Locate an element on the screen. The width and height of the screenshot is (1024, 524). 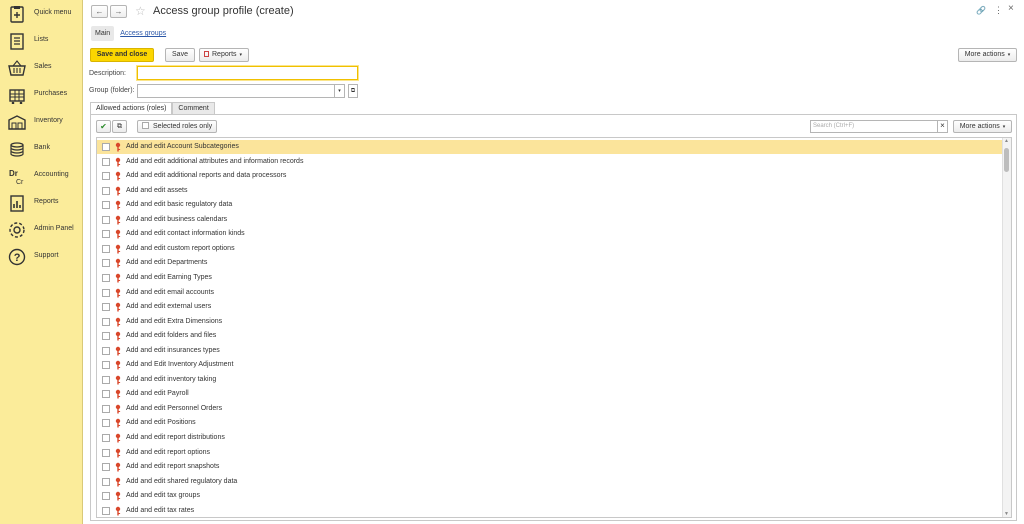
tab-main: Main is located at coordinates (103, 33).